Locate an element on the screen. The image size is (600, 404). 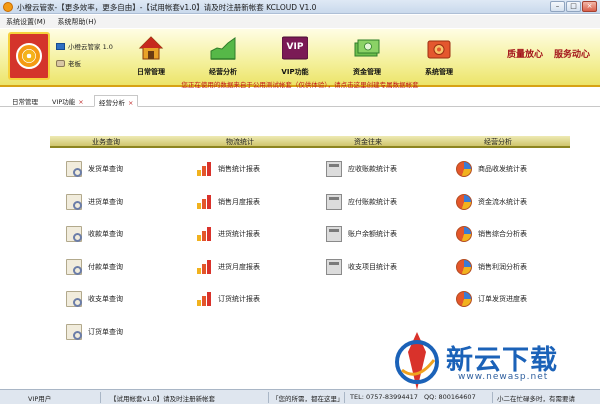
report-item: 进货月度报表 is located at coordinates (228, 267).